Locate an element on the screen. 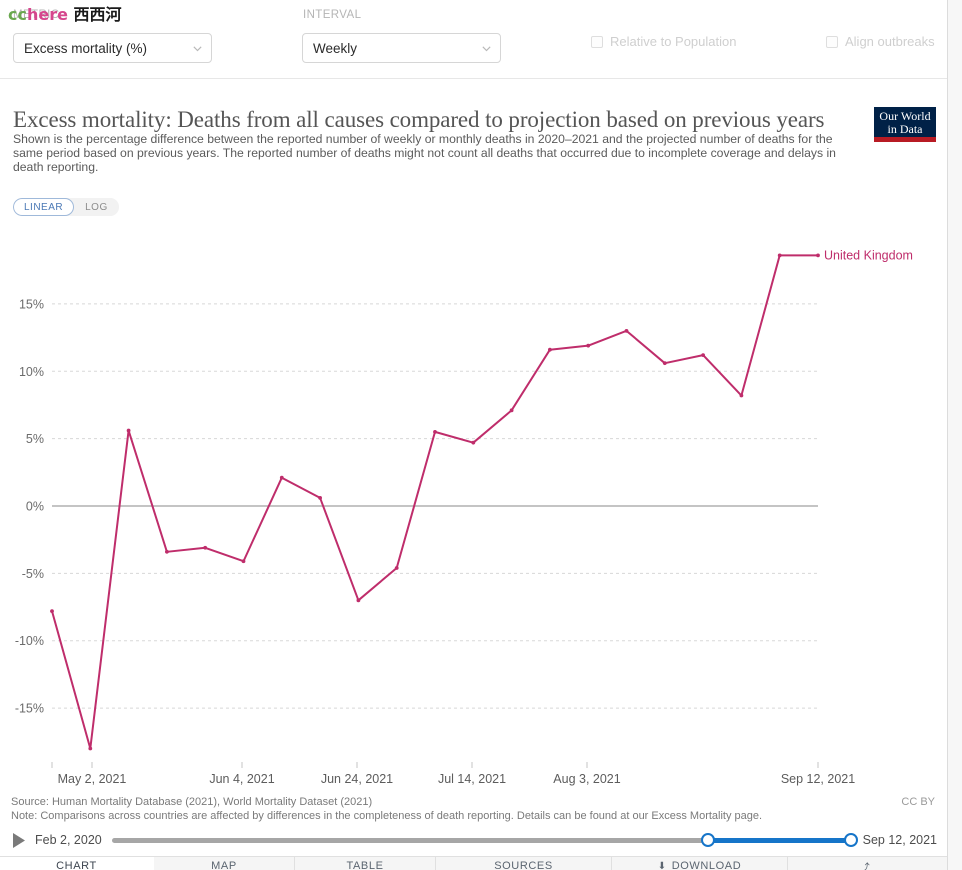 The image size is (962, 870). timeline-handle-start is located at coordinates (707, 840).